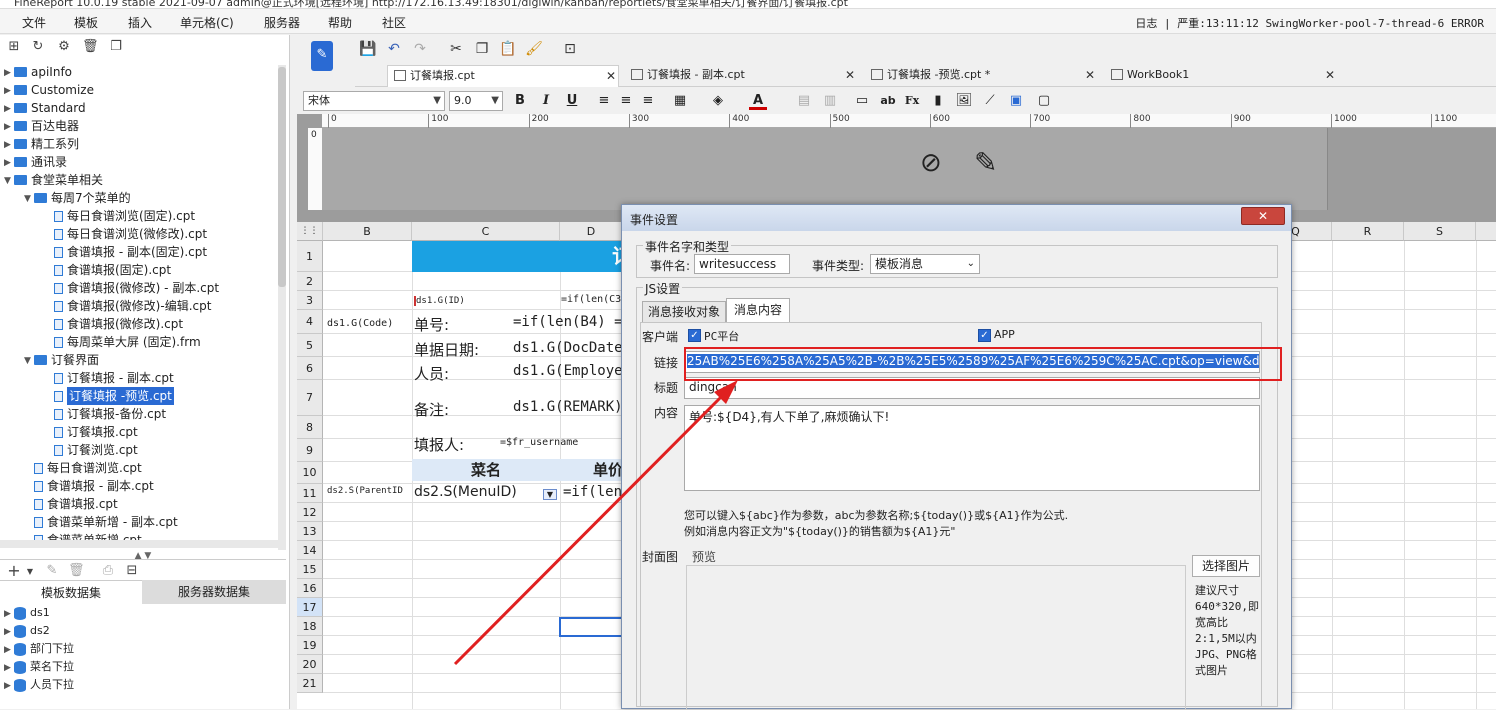 The height and width of the screenshot is (710, 1496). What do you see at coordinates (310, 493) in the screenshot?
I see `row-header: 11` at bounding box center [310, 493].